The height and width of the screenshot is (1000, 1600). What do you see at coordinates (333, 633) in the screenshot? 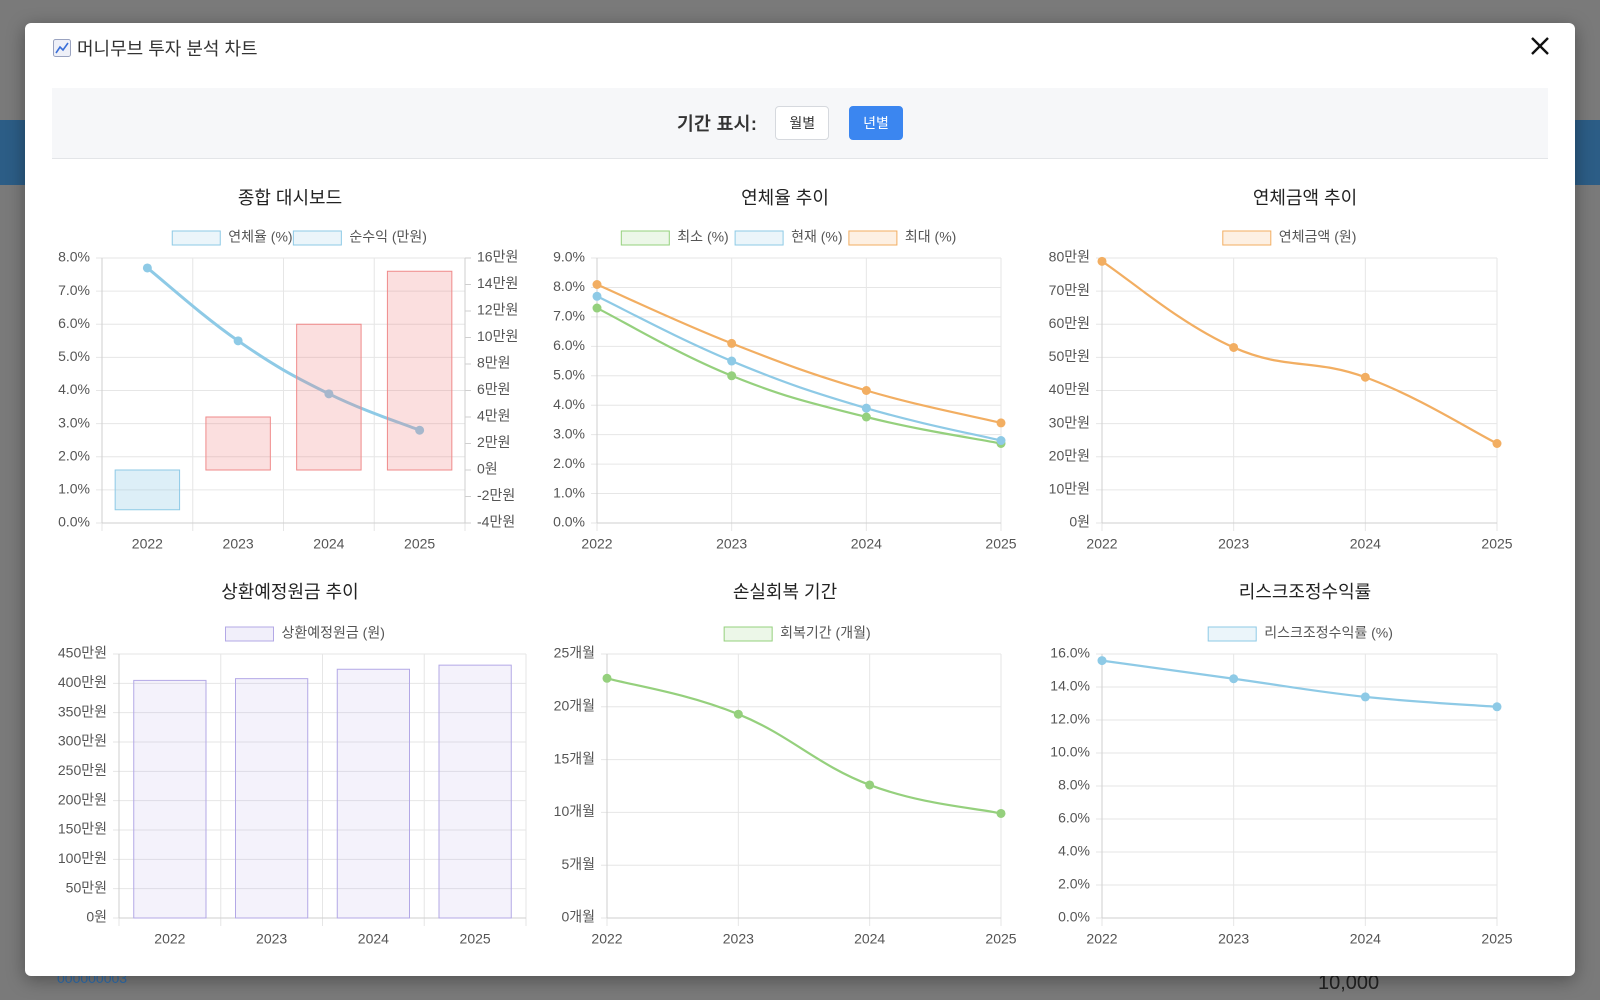
I see `legend-label: 상환예정원금 (원)` at bounding box center [333, 633].